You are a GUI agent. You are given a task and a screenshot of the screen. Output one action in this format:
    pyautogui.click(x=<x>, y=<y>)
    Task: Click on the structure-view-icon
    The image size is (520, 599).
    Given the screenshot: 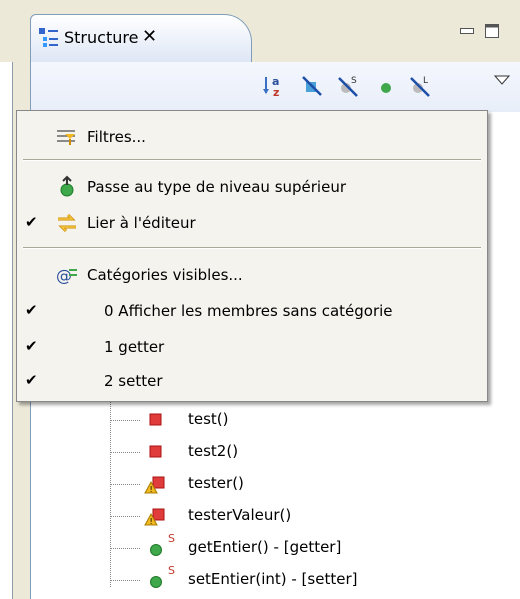 What is the action you would take?
    pyautogui.click(x=48, y=37)
    